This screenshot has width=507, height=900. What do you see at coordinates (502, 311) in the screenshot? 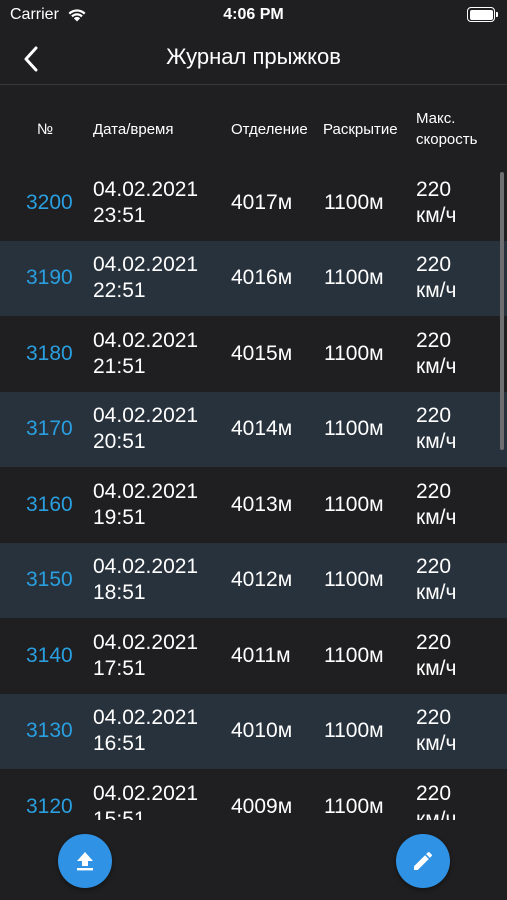
I see `scrollbar` at bounding box center [502, 311].